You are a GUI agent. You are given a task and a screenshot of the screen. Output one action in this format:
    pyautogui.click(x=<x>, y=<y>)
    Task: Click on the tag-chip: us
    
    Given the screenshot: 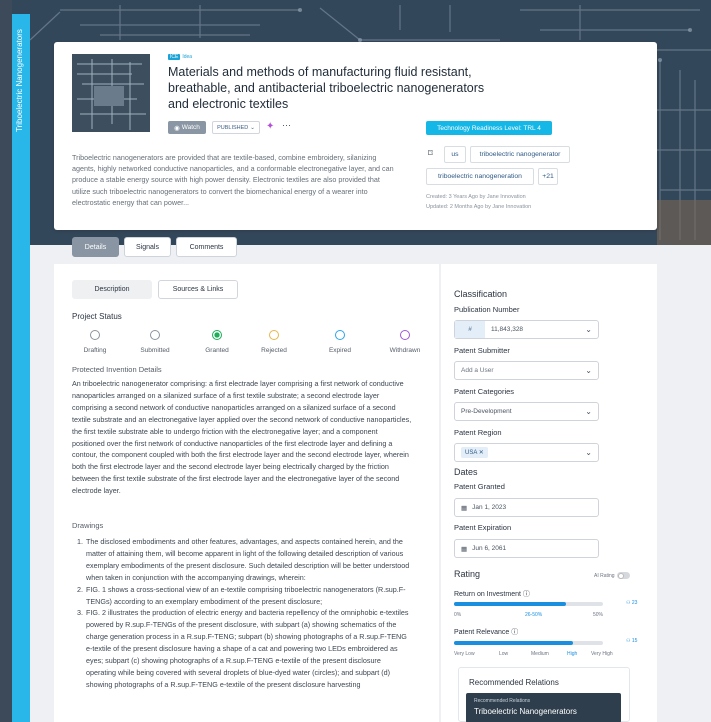 What is the action you would take?
    pyautogui.click(x=455, y=154)
    